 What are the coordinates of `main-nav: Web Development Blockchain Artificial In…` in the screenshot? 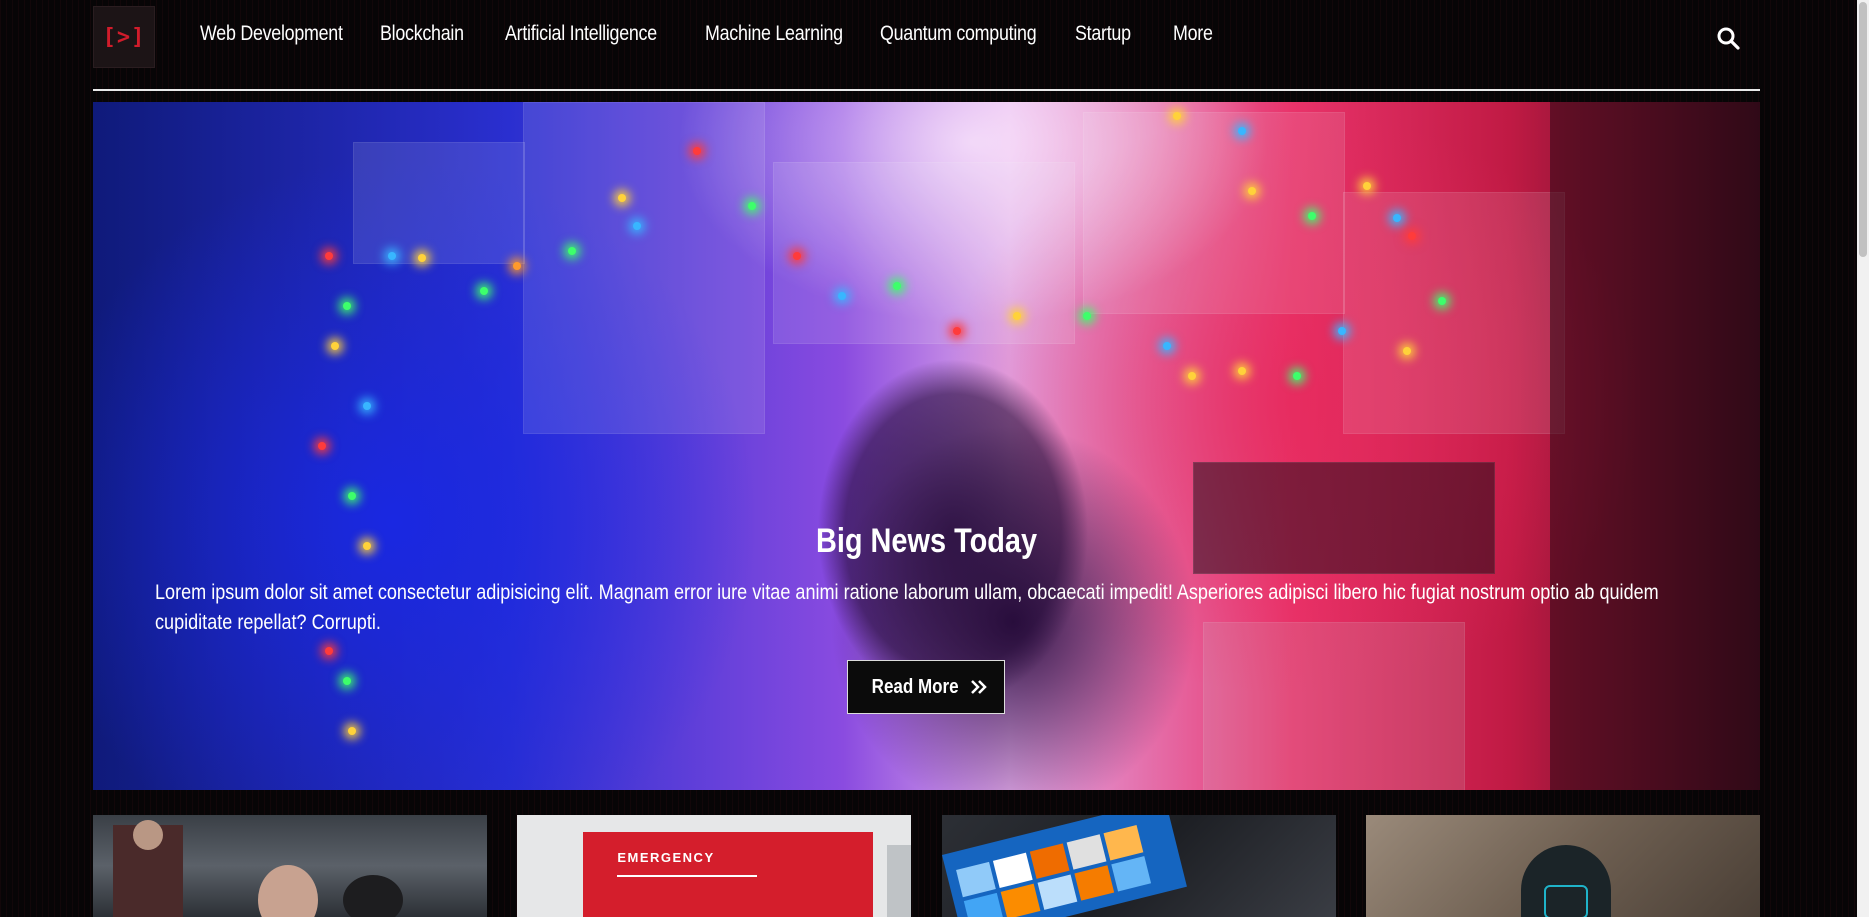 It's located at (726, 34).